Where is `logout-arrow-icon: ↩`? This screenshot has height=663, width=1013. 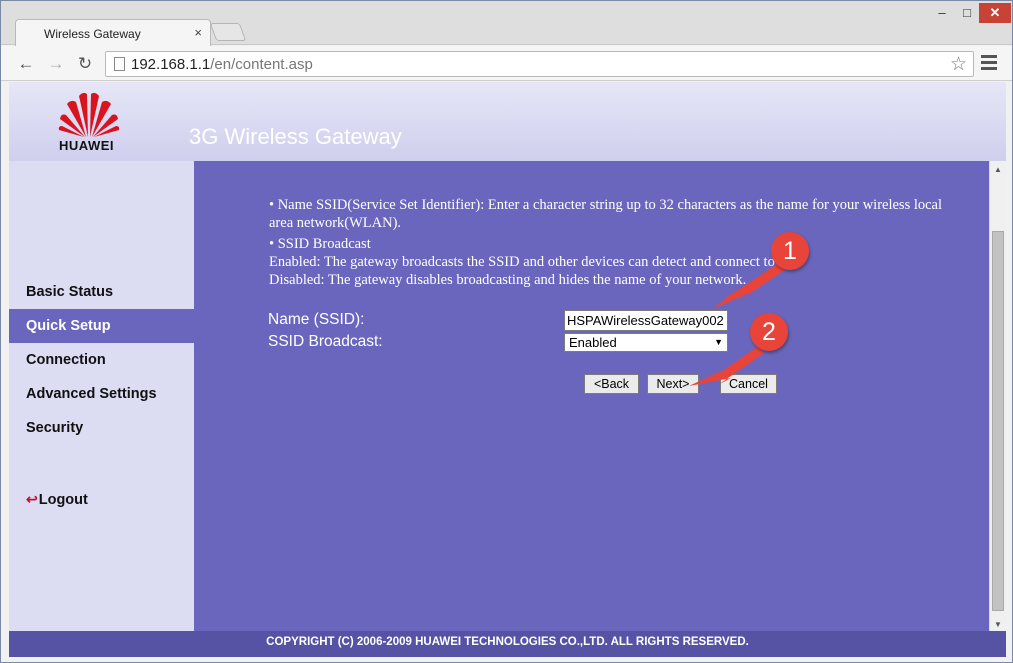 logout-arrow-icon: ↩ is located at coordinates (32, 499).